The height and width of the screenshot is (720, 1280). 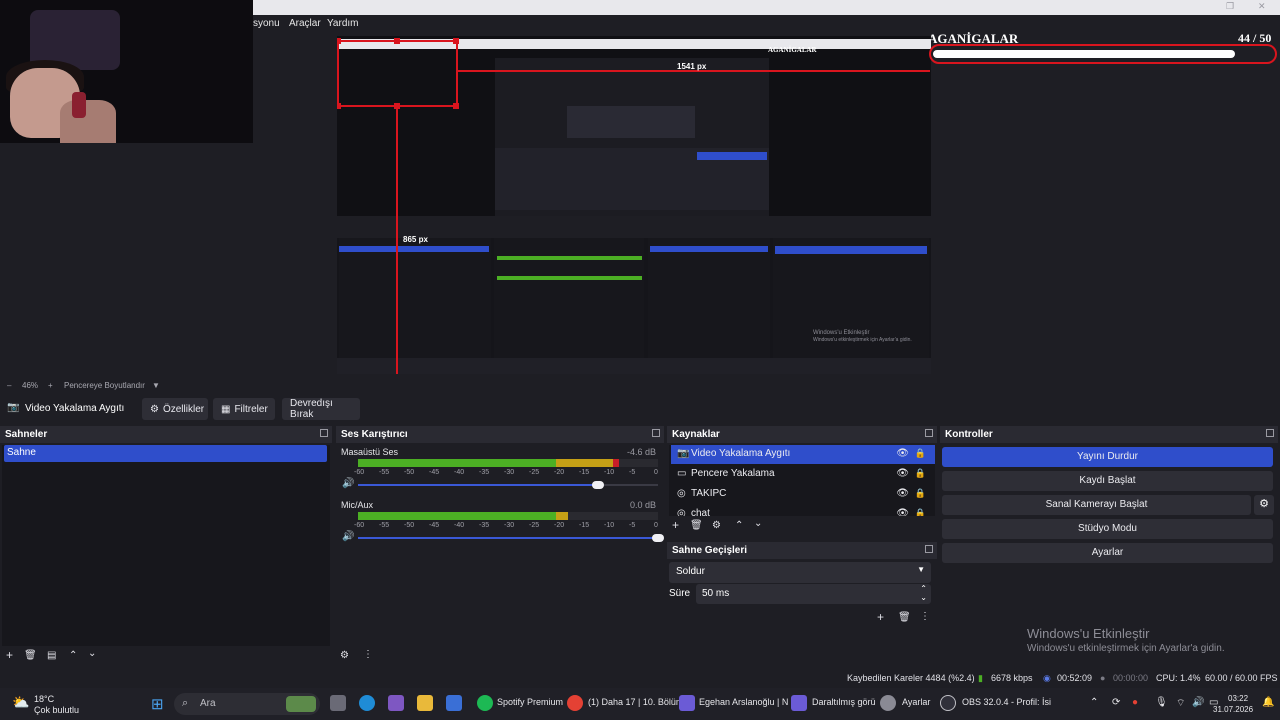 I want to click on maximize-icon: ❐, so click(x=1230, y=6).